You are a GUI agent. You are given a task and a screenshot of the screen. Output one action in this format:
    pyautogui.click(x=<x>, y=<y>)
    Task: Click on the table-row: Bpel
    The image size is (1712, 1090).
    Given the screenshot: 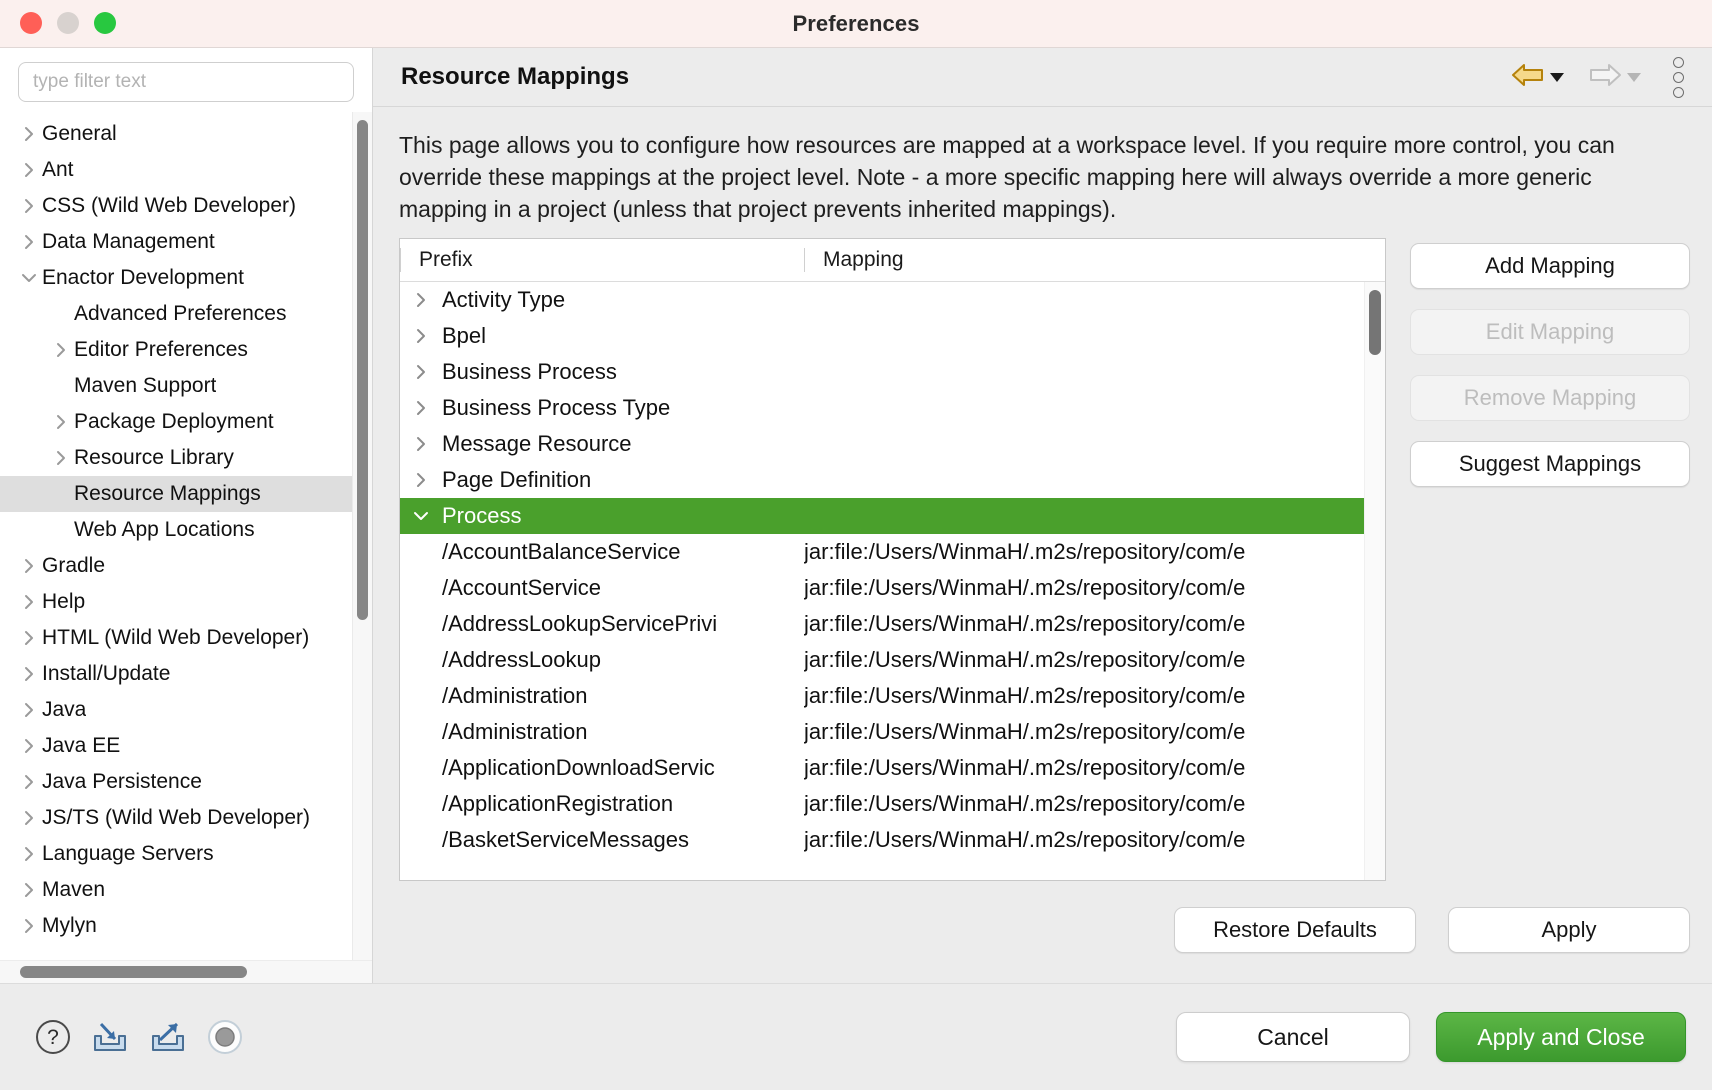 What is the action you would take?
    pyautogui.click(x=892, y=336)
    